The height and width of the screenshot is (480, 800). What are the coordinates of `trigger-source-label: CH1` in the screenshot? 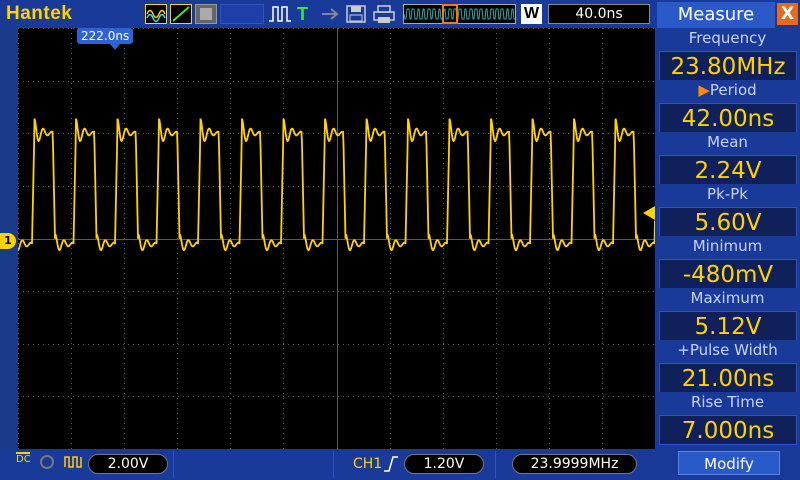 It's located at (368, 464).